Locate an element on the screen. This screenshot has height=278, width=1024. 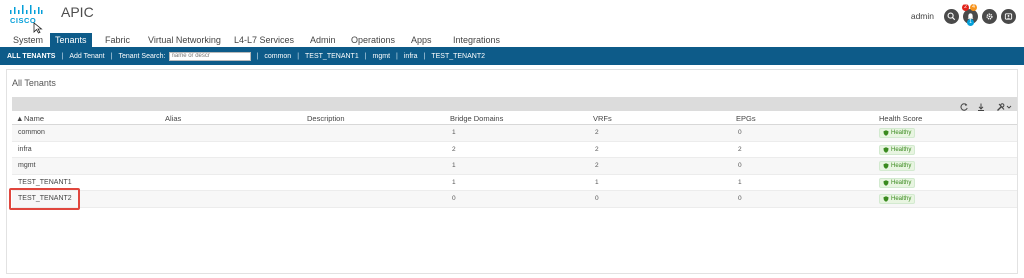
table-row: TEST_TENANT2 0 0 0 Healthy is located at coordinates (514, 199).